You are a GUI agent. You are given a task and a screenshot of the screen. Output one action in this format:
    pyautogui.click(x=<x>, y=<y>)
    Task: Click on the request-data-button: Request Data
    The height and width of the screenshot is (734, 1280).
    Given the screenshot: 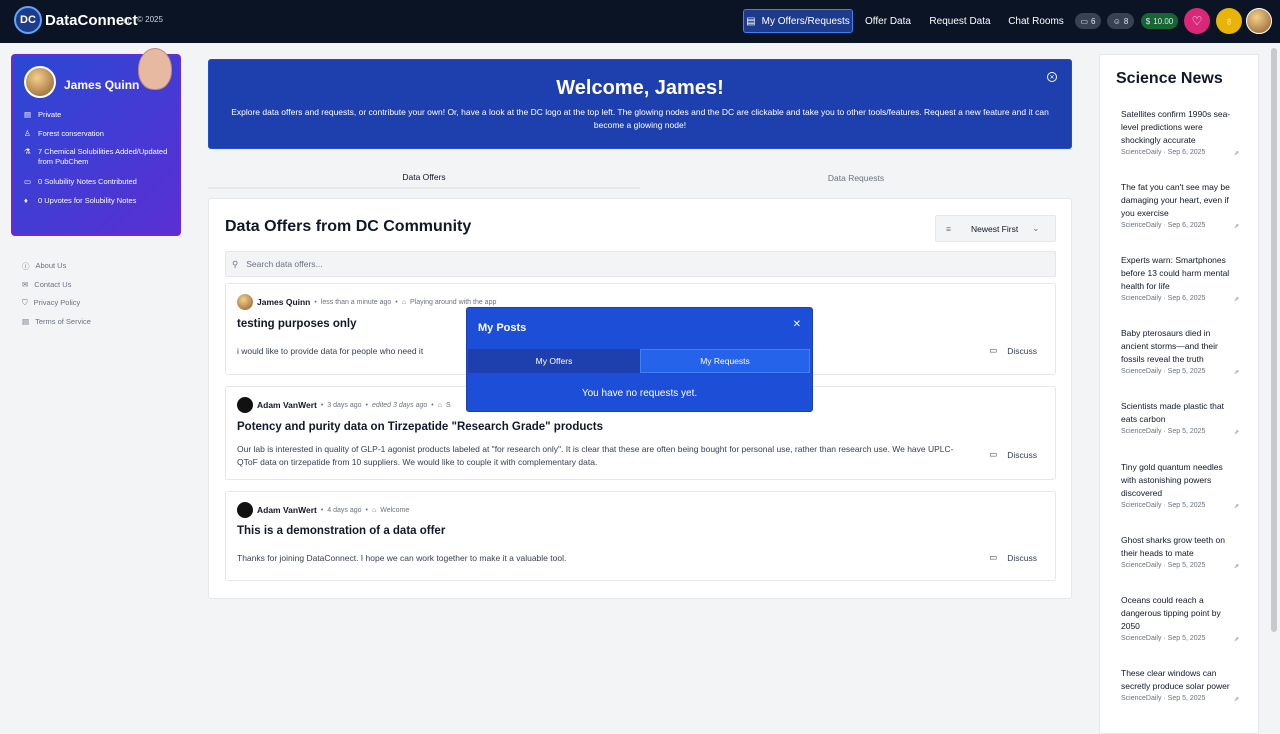 What is the action you would take?
    pyautogui.click(x=960, y=21)
    